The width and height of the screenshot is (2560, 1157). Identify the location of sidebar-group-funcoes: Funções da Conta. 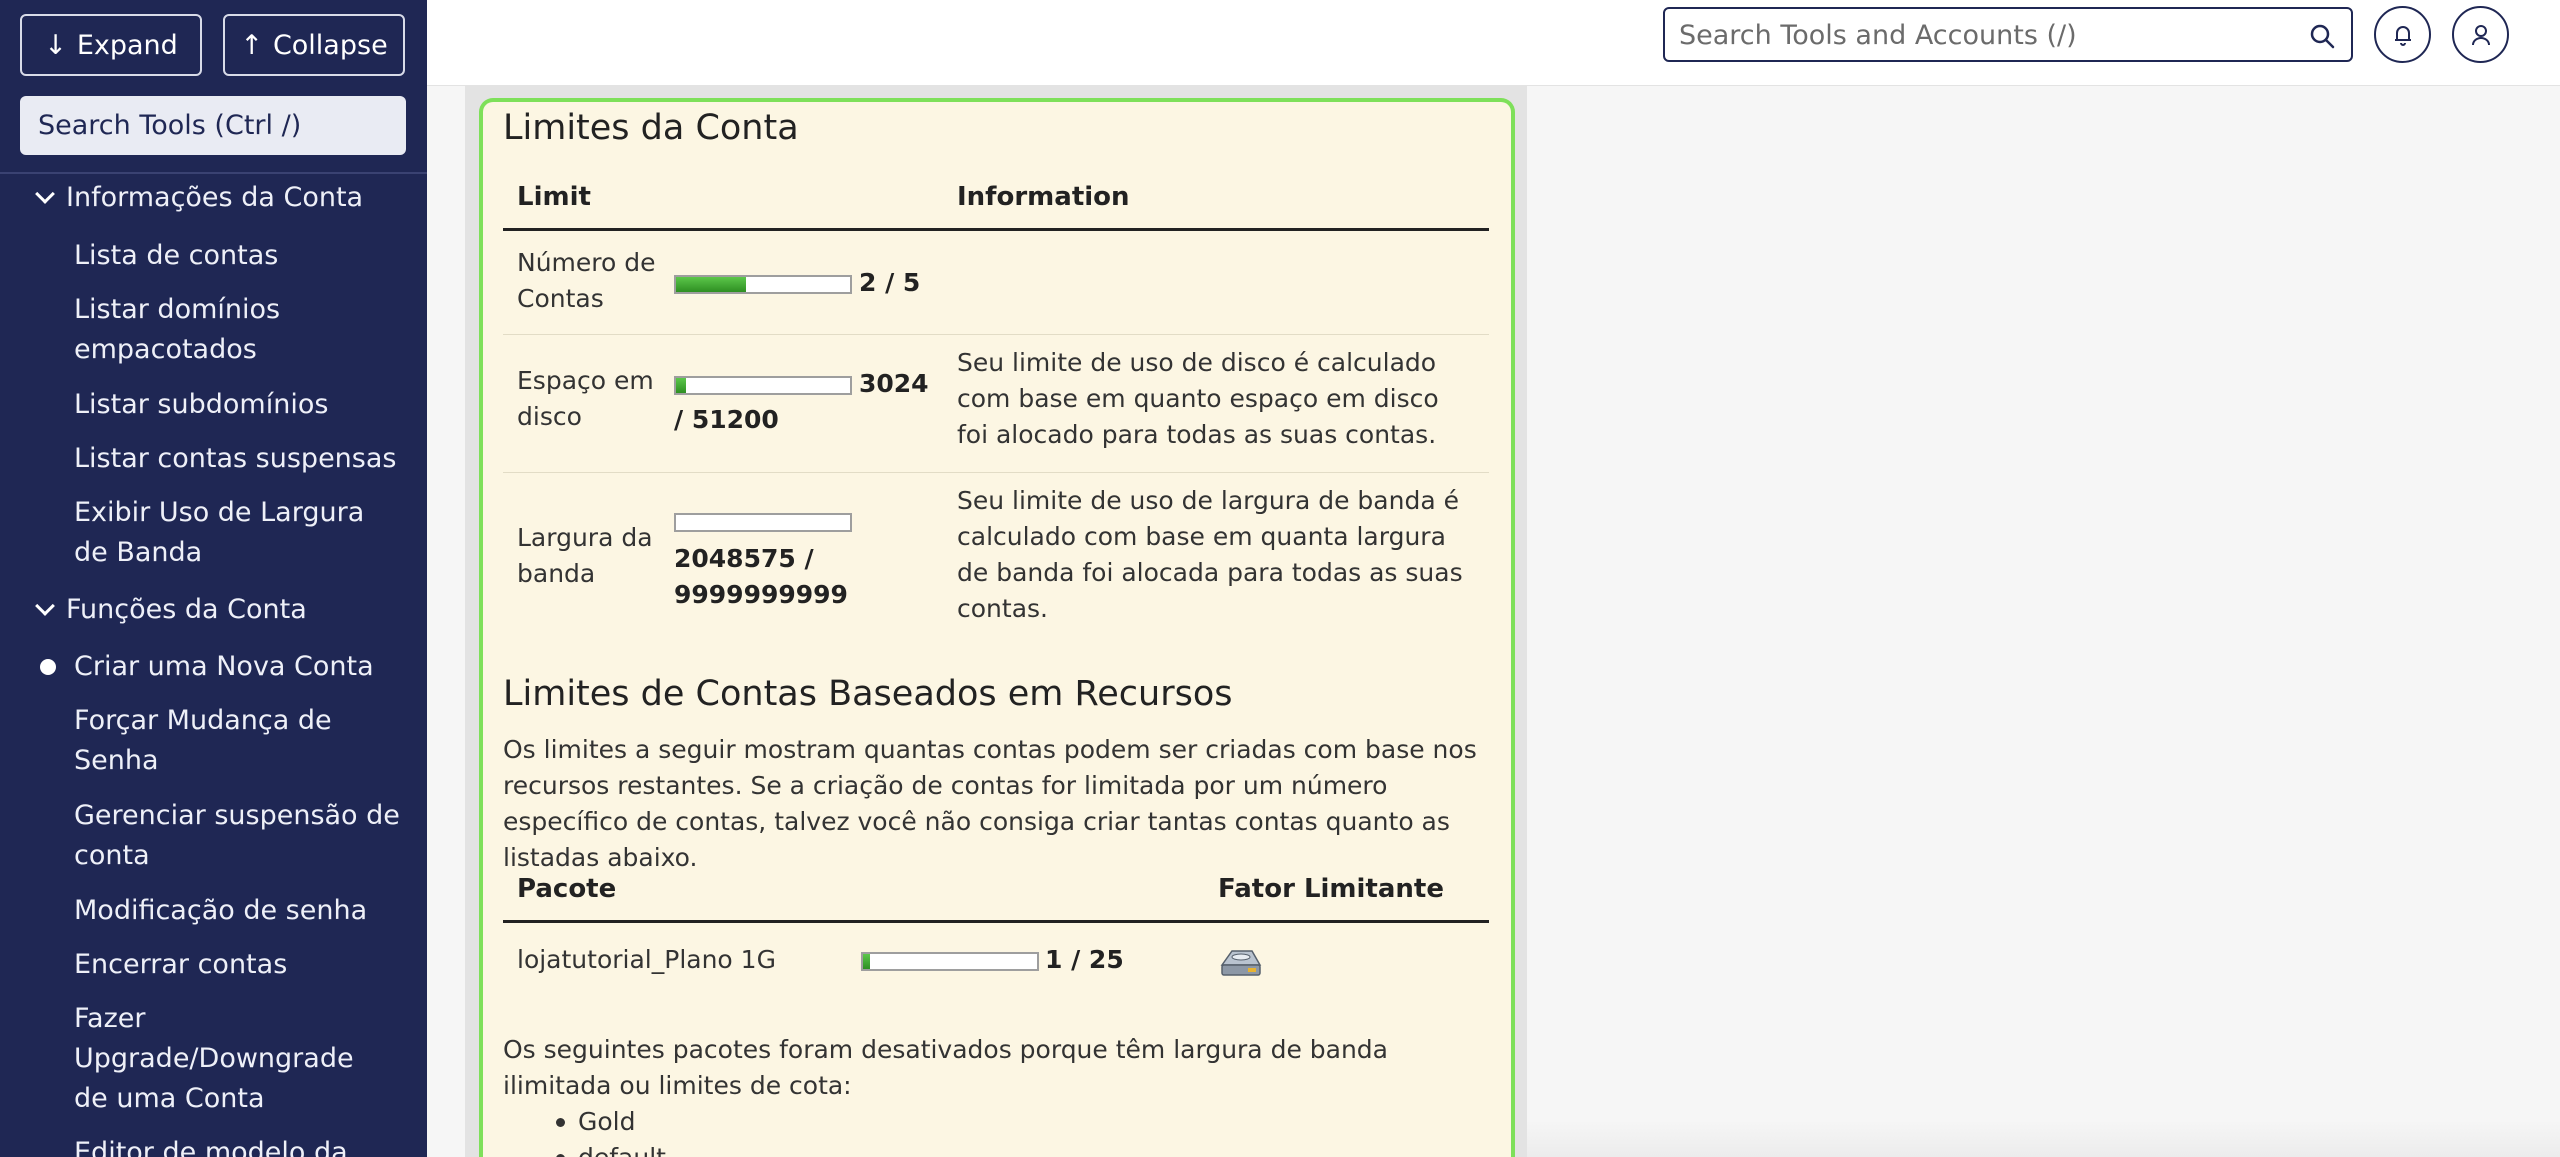
(171, 610).